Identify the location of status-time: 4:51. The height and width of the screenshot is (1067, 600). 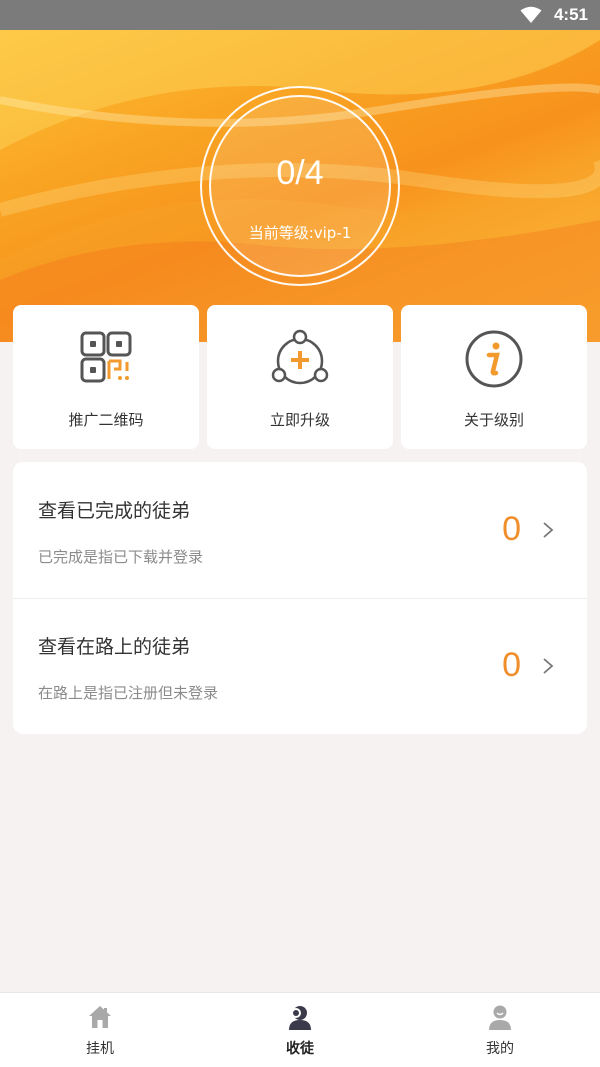
(570, 14).